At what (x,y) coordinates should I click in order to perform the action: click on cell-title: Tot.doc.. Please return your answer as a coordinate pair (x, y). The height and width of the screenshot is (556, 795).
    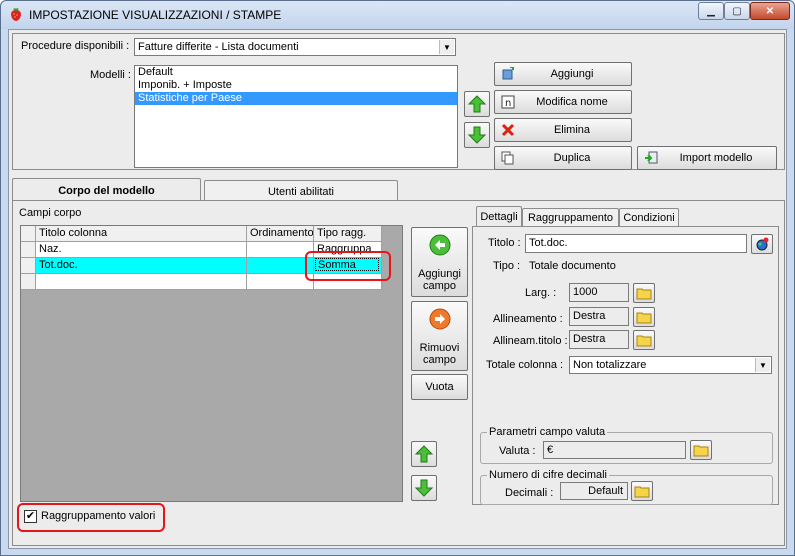
    Looking at the image, I should click on (141, 266).